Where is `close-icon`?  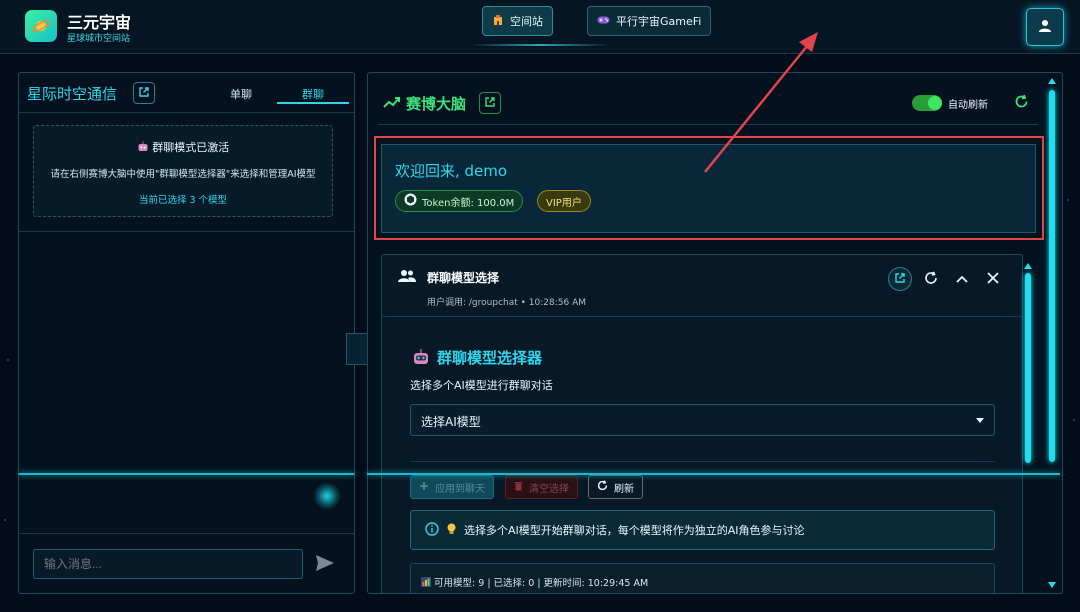
close-icon is located at coordinates (993, 279).